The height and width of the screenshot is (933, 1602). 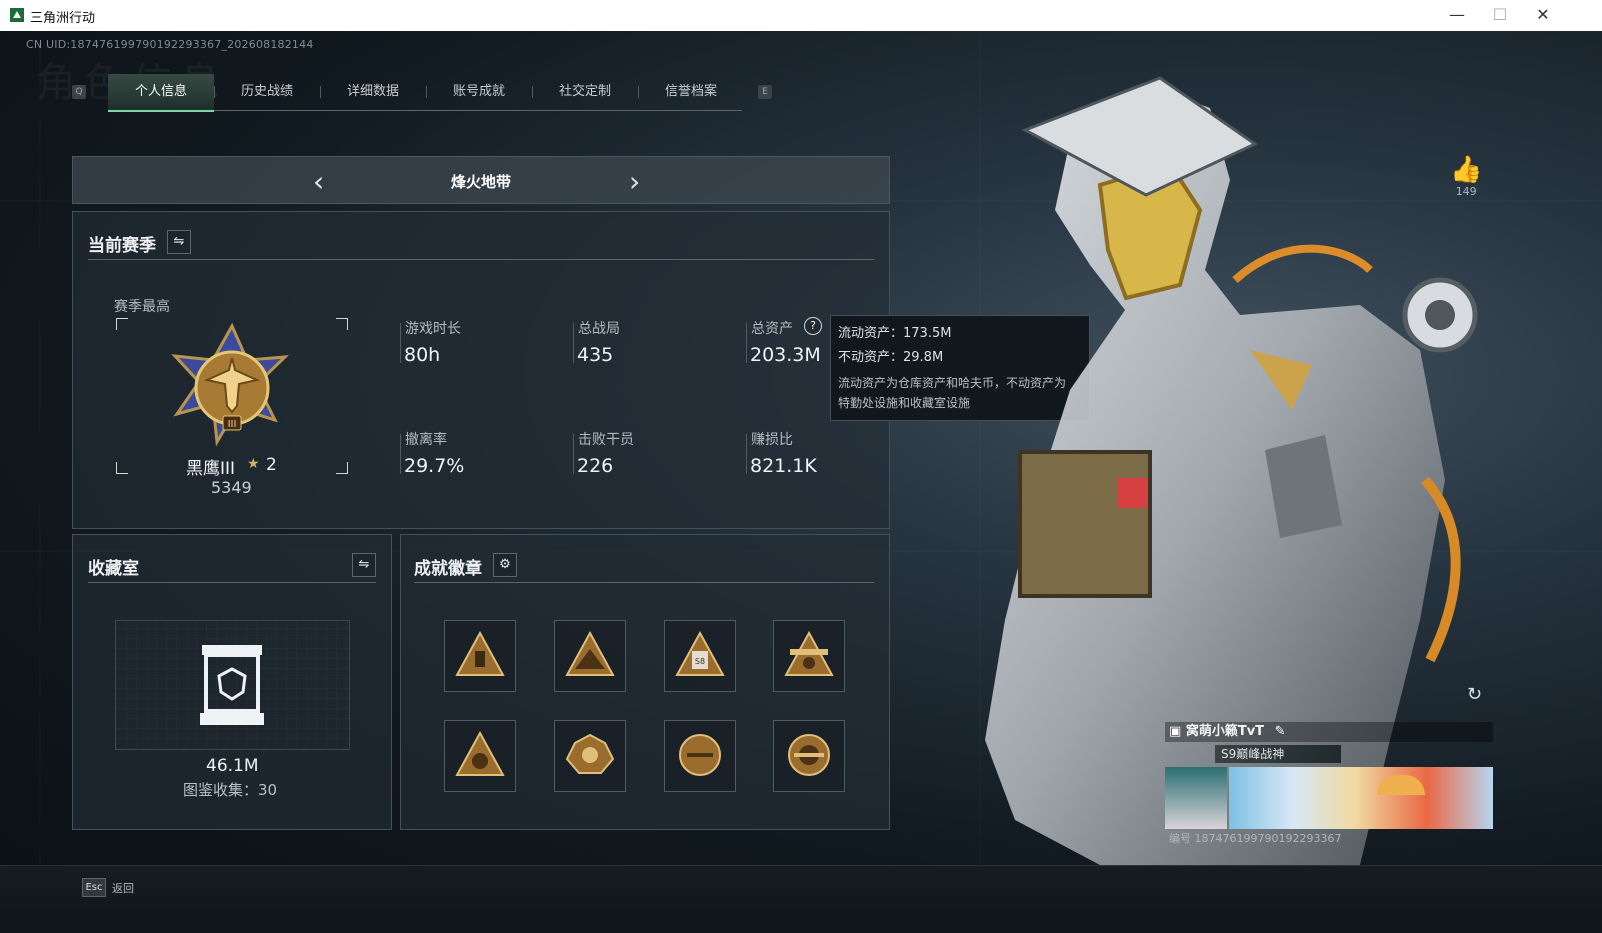 What do you see at coordinates (783, 466) in the screenshot?
I see `stat-value: 821.1K` at bounding box center [783, 466].